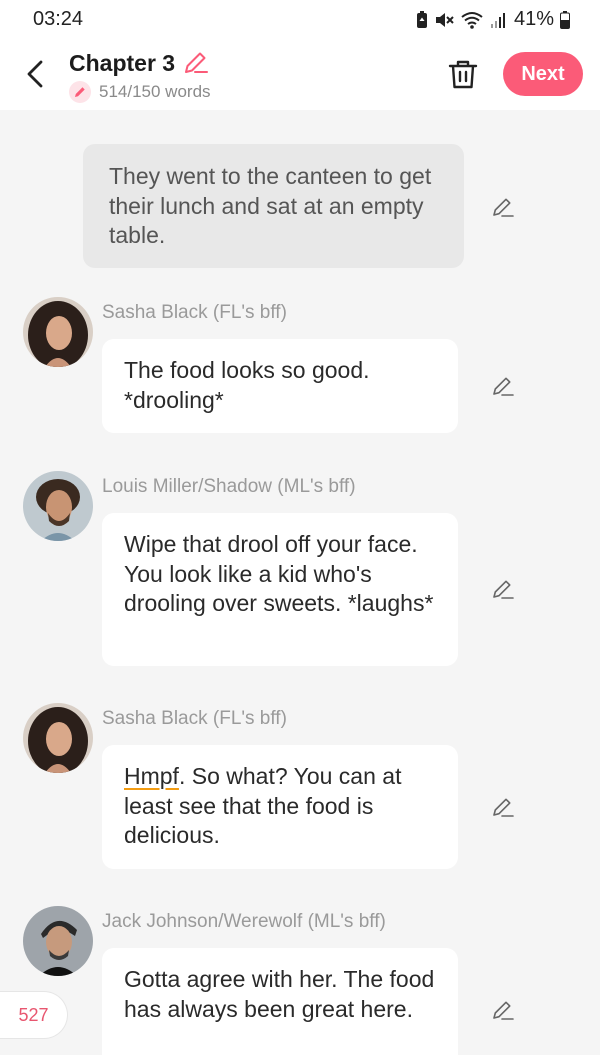  I want to click on trash-icon, so click(463, 74).